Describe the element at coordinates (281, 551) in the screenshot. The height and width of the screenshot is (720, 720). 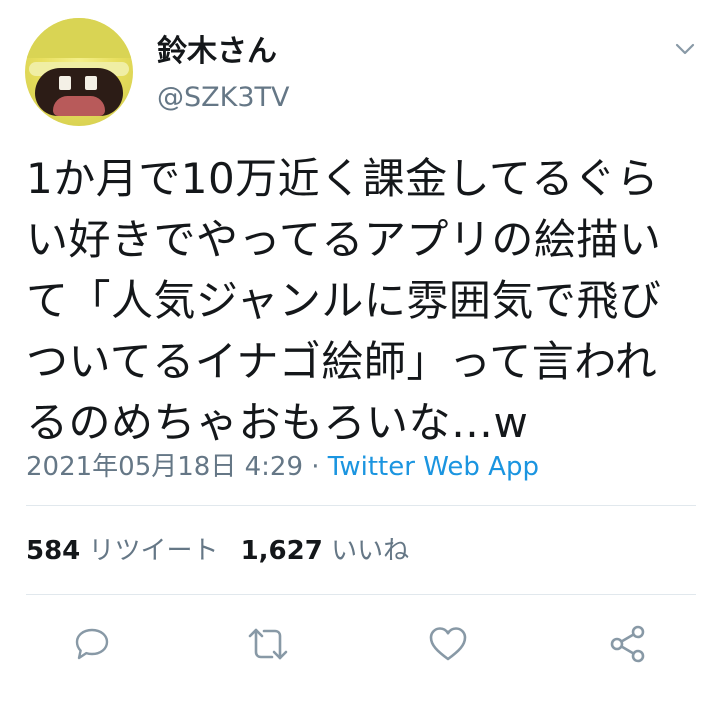
I see `likes-count: 1,627` at that location.